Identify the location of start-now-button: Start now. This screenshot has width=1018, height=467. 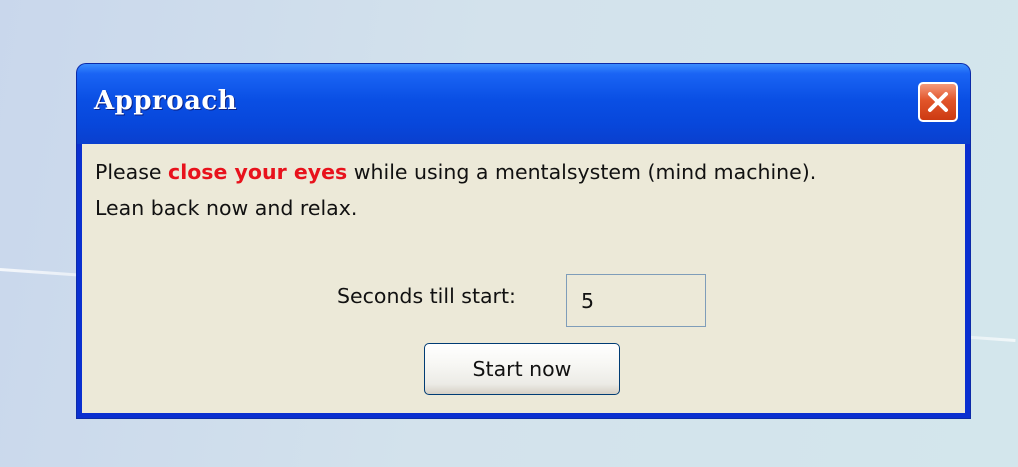
(522, 369).